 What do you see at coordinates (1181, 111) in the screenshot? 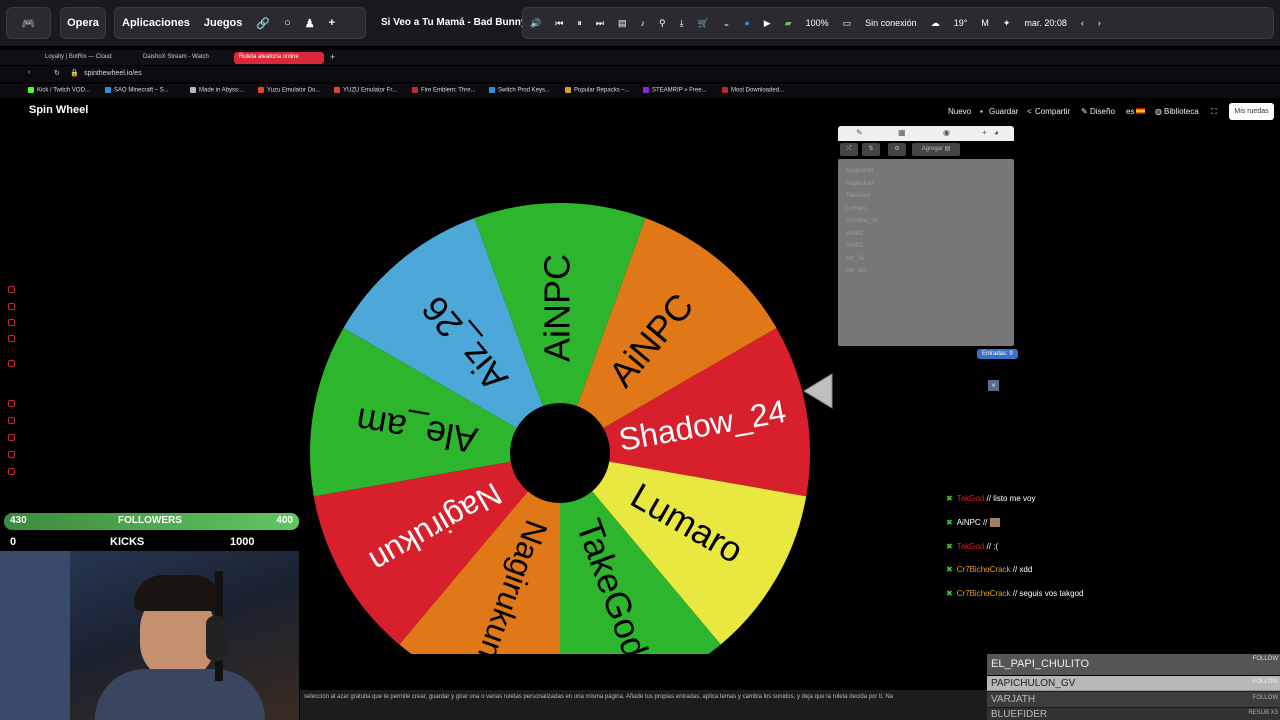
I see `nav-library: Biblioteca` at bounding box center [1181, 111].